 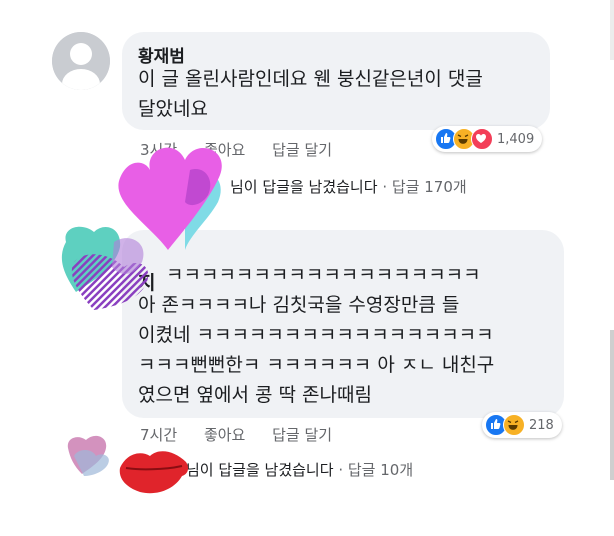 I want to click on comment-actions: 7시간 좋아요 답글 달기, so click(x=236, y=434).